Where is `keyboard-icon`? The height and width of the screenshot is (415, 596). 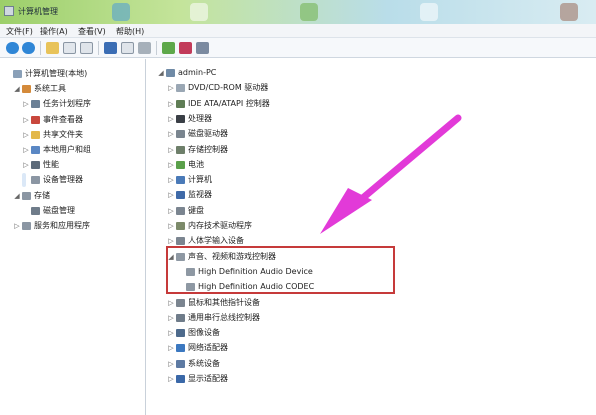 keyboard-icon is located at coordinates (180, 210).